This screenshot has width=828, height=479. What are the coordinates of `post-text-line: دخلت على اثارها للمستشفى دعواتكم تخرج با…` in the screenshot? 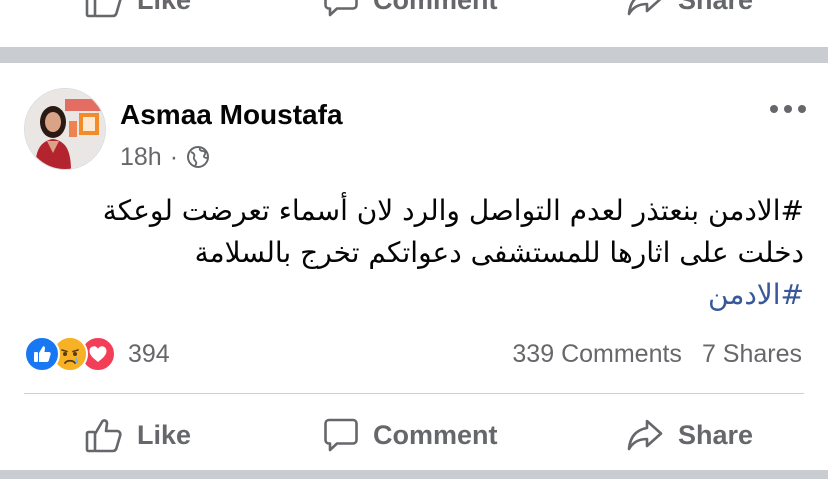 It's located at (499, 252).